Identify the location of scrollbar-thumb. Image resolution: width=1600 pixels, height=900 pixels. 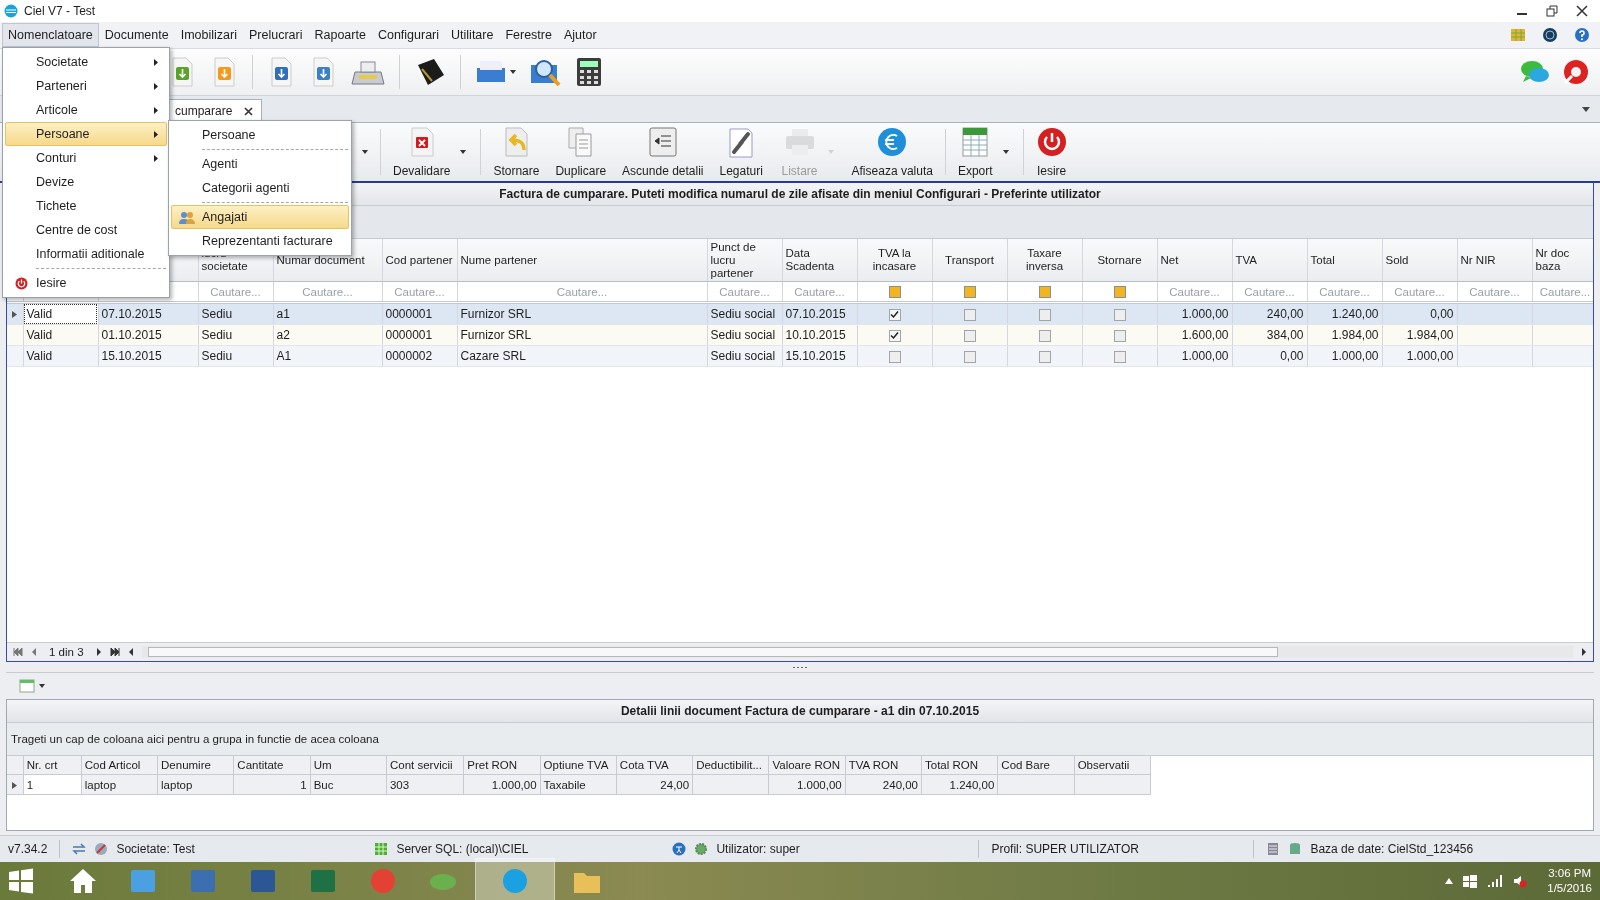
(712, 652).